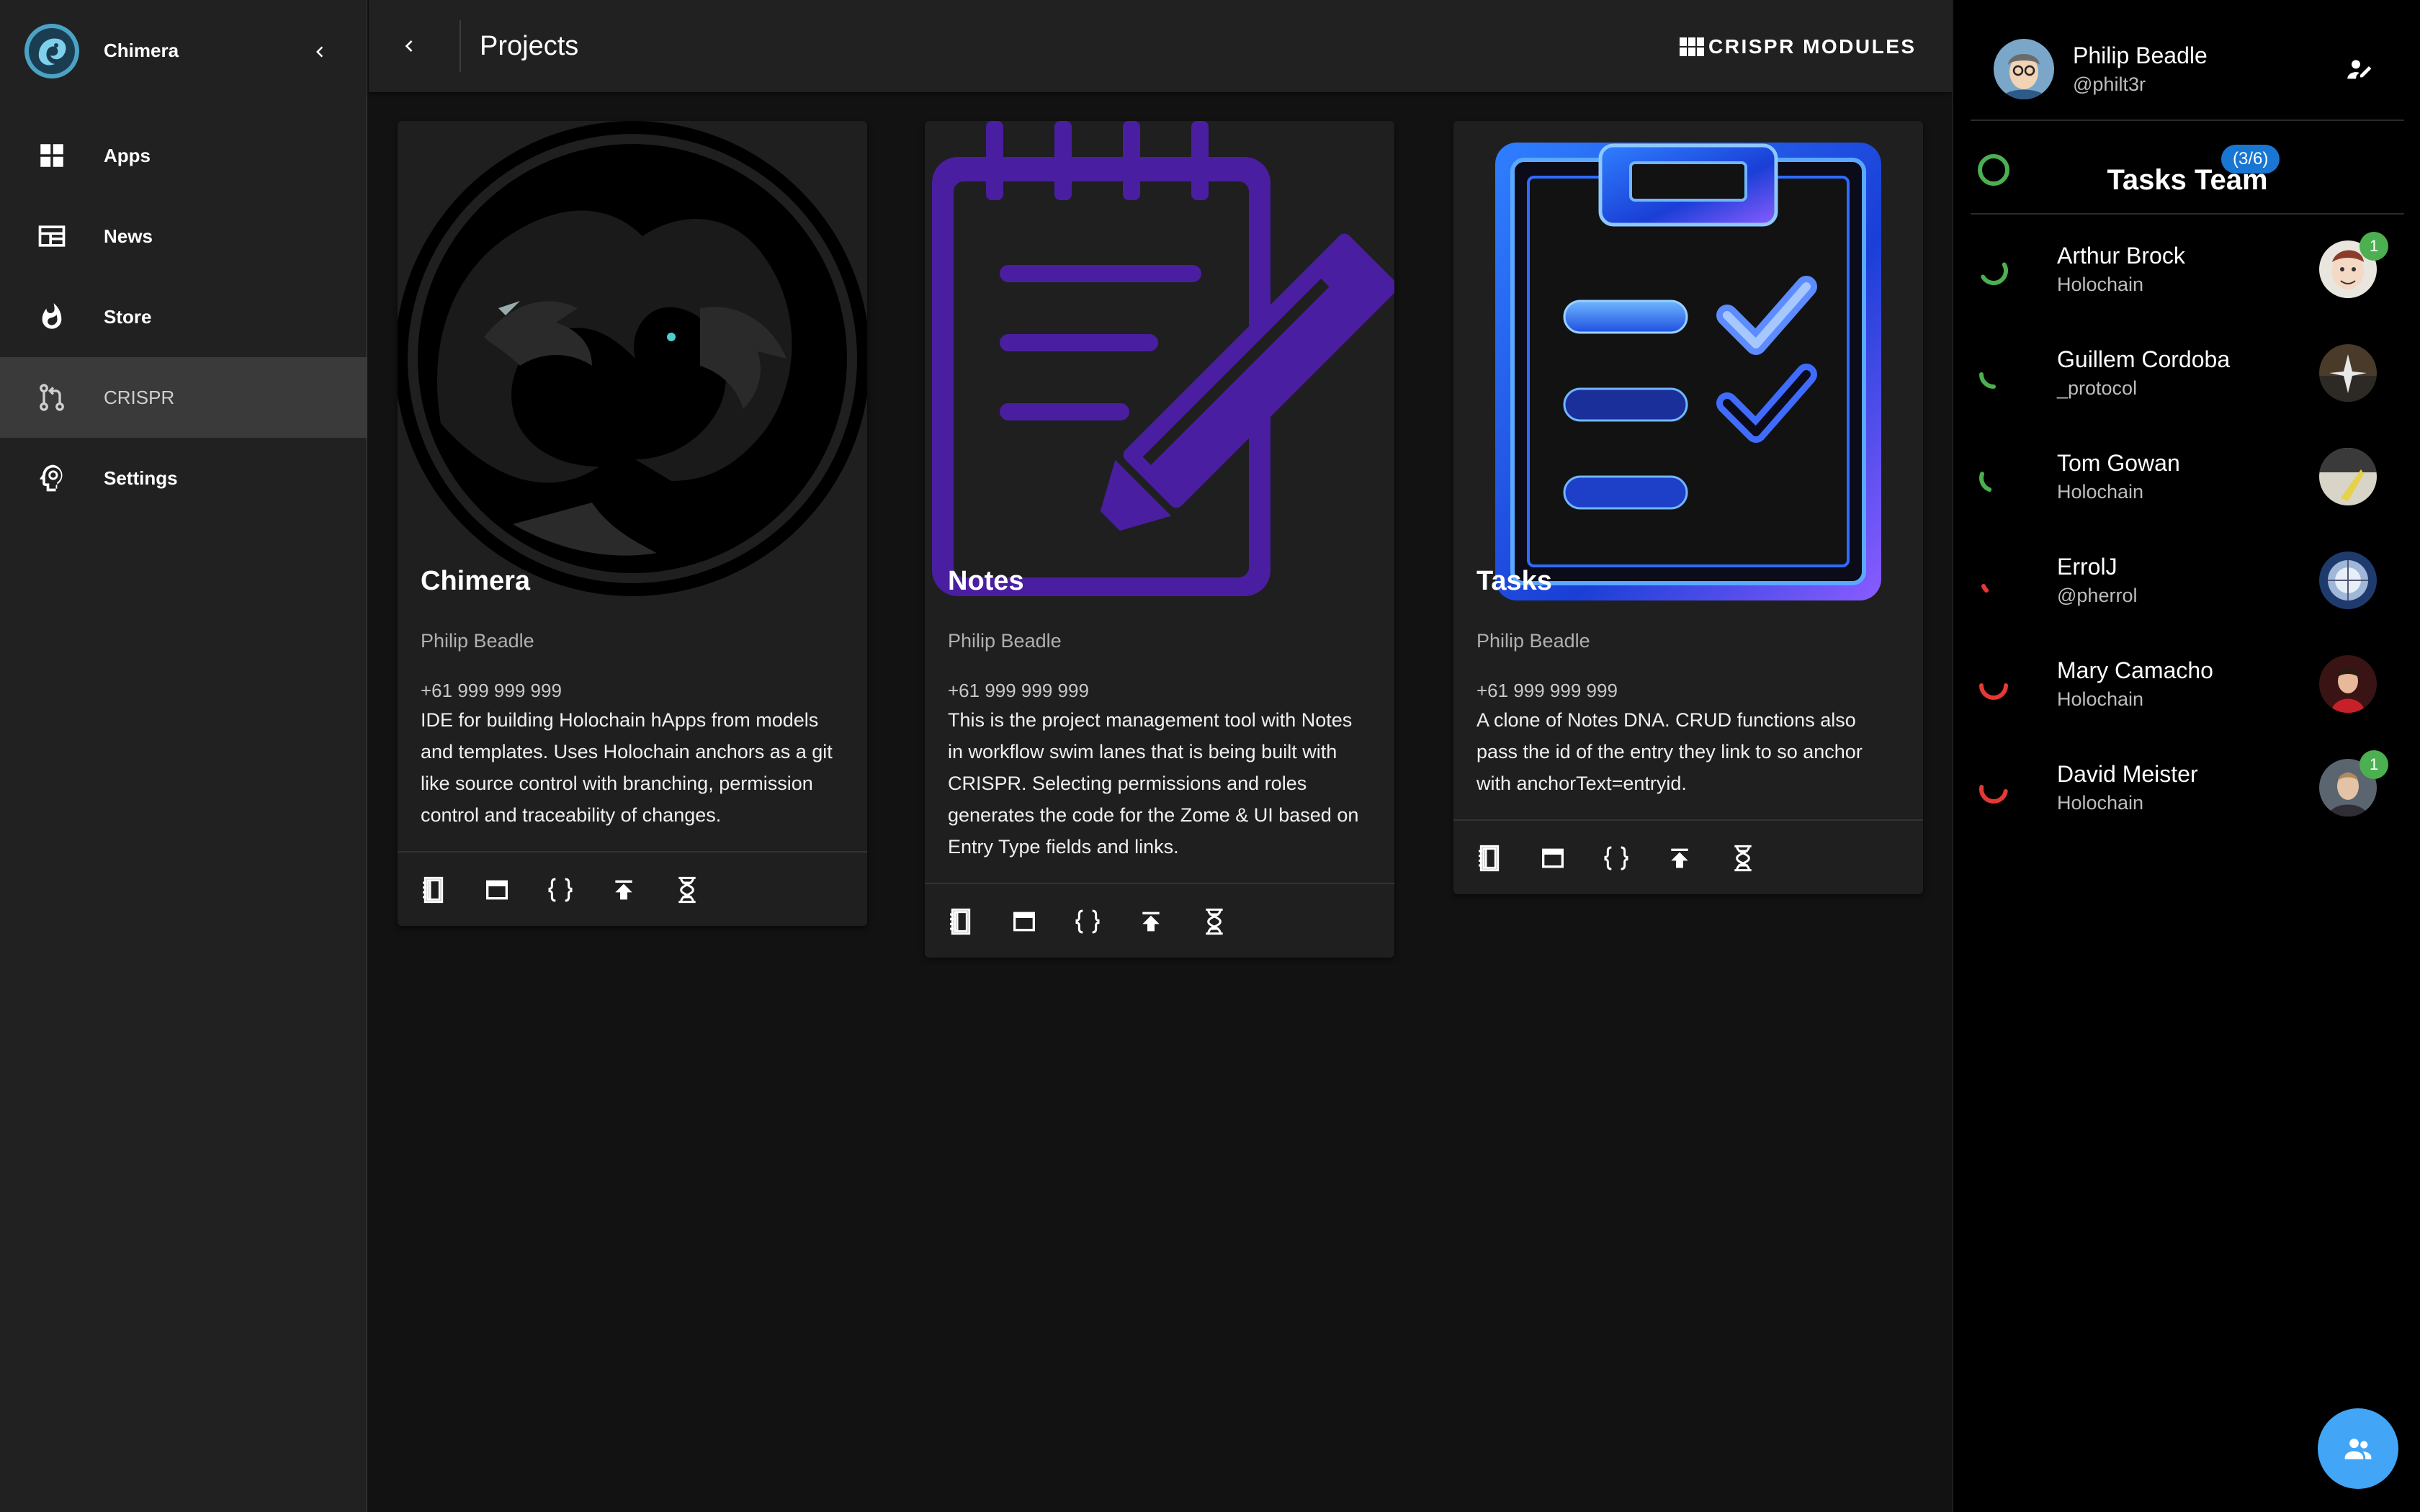  I want to click on collapse-drawer-button, so click(319, 52).